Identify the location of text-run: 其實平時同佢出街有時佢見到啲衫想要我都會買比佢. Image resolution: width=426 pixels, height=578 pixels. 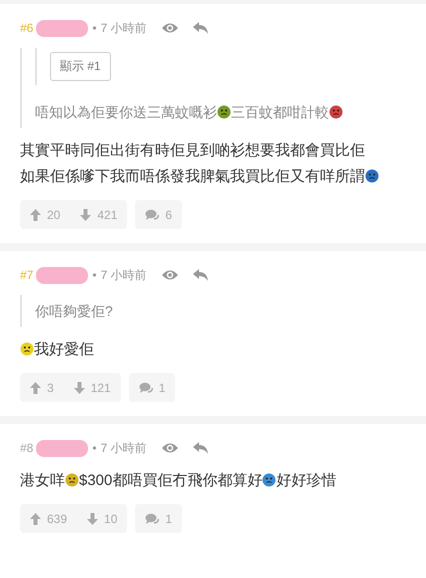
(192, 150).